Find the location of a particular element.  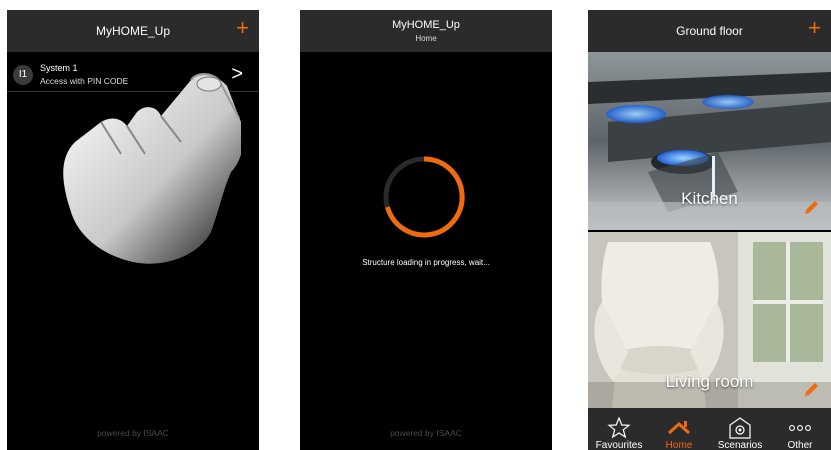

header-bar: Ground floor + is located at coordinates (709, 31).